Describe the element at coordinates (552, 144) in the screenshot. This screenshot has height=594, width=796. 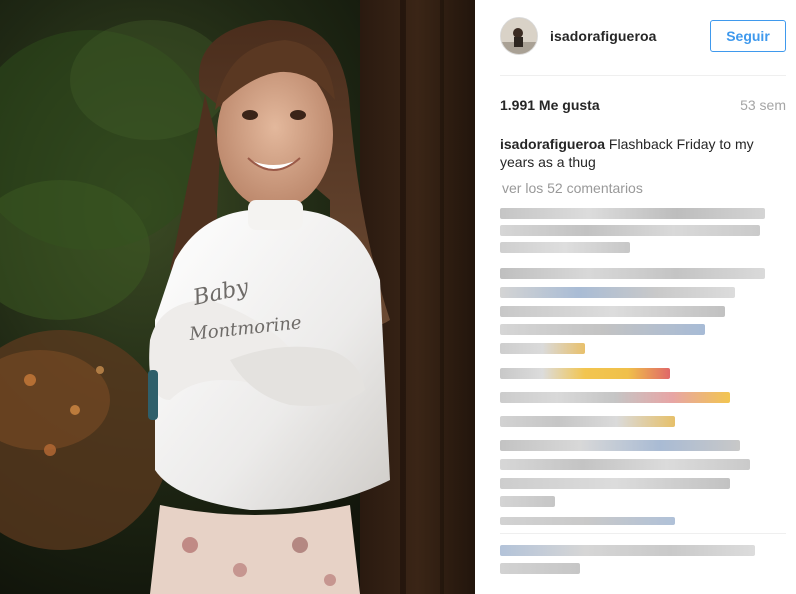
I see `caption-username: isadorafigueroa` at that location.